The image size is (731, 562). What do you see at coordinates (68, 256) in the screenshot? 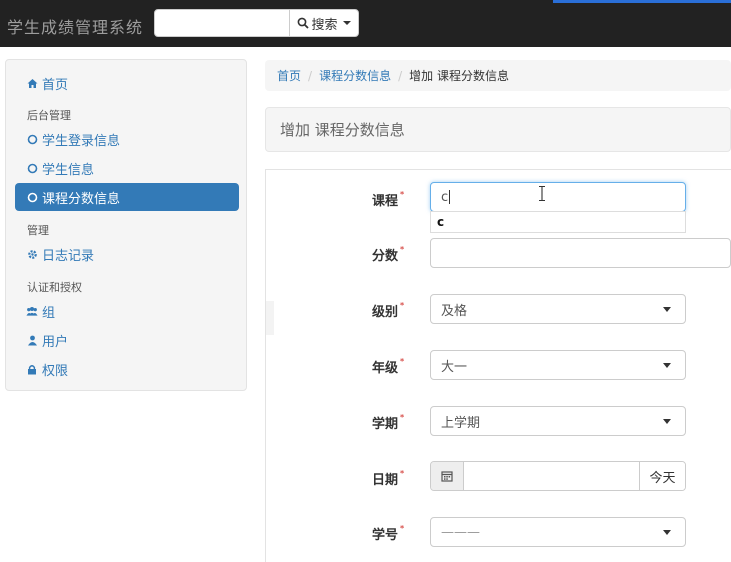
I see `sidebar-item-label: 日志记录` at bounding box center [68, 256].